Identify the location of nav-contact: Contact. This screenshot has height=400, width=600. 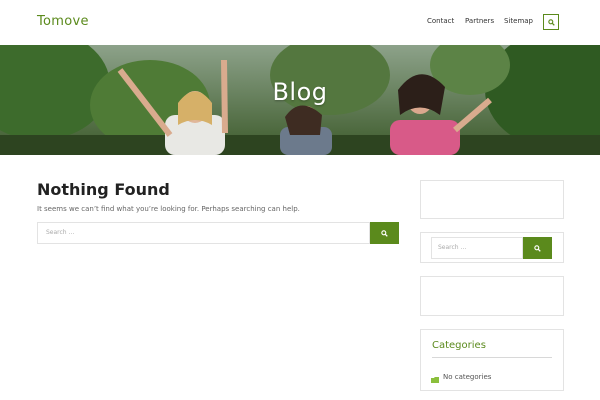
(440, 21).